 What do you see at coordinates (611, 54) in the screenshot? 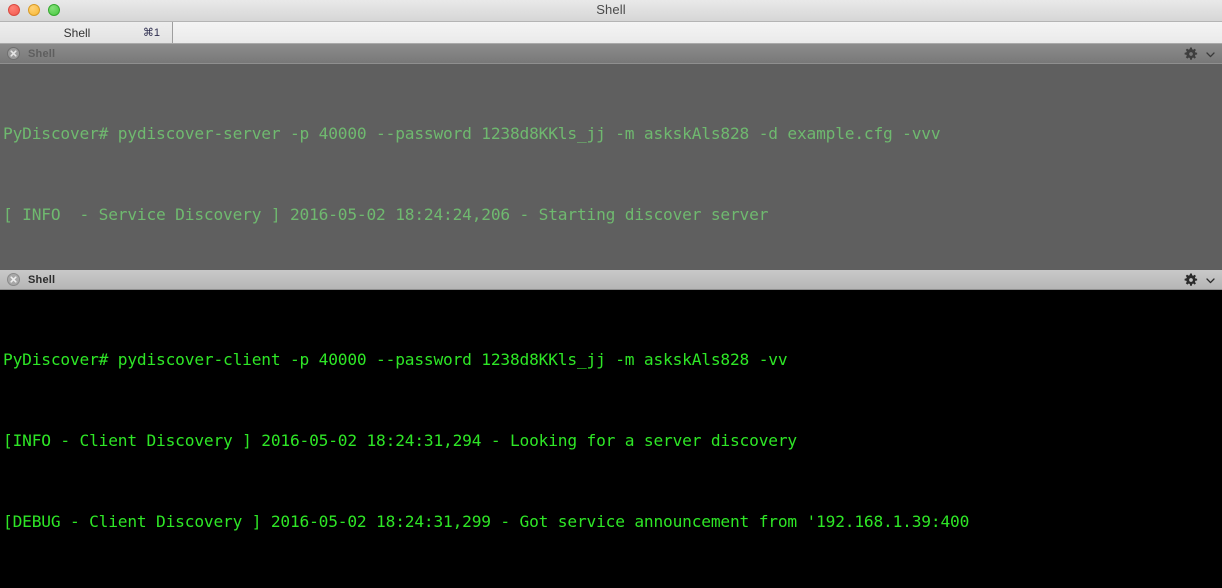
I see `pane-server-header: Shell` at bounding box center [611, 54].